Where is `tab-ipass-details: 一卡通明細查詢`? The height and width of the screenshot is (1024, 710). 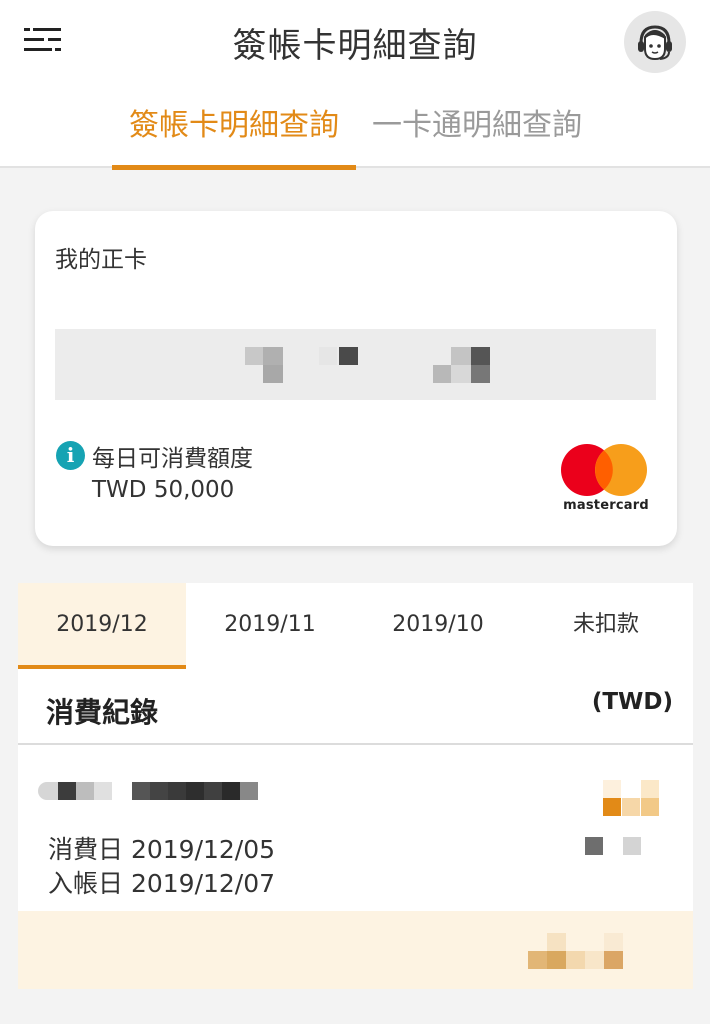 tab-ipass-details: 一卡通明細查詢 is located at coordinates (477, 134).